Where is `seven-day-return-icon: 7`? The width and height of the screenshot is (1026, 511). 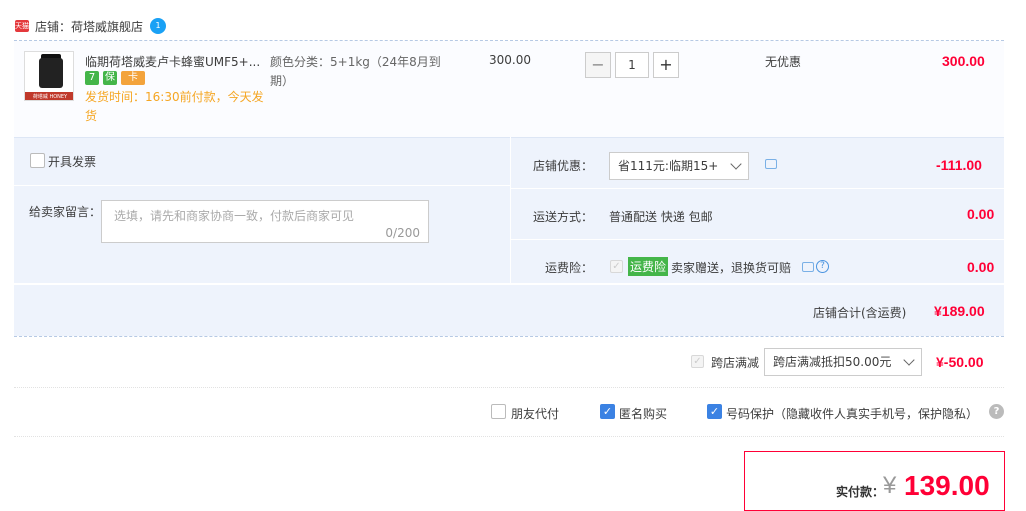 seven-day-return-icon: 7 is located at coordinates (92, 78).